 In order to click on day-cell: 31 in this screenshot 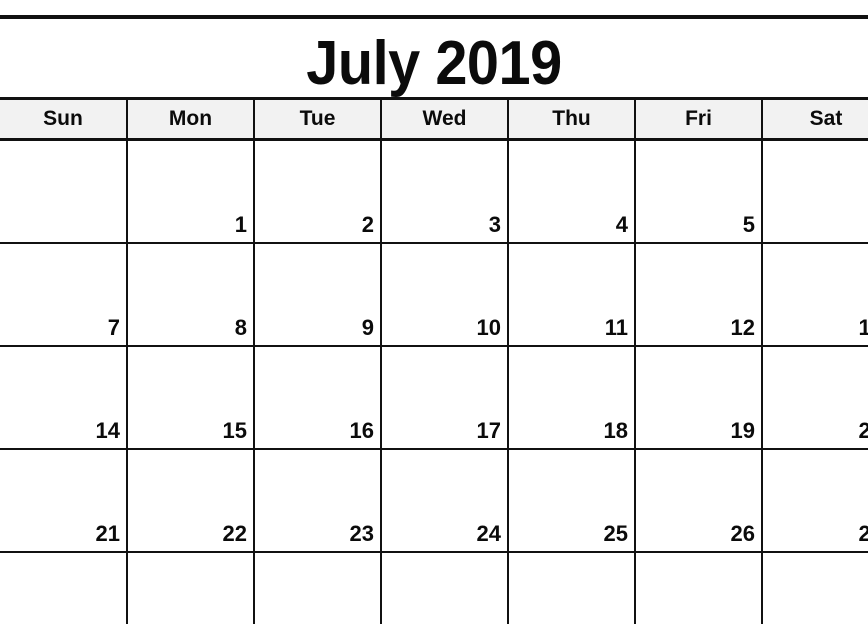, I will do `click(445, 588)`.